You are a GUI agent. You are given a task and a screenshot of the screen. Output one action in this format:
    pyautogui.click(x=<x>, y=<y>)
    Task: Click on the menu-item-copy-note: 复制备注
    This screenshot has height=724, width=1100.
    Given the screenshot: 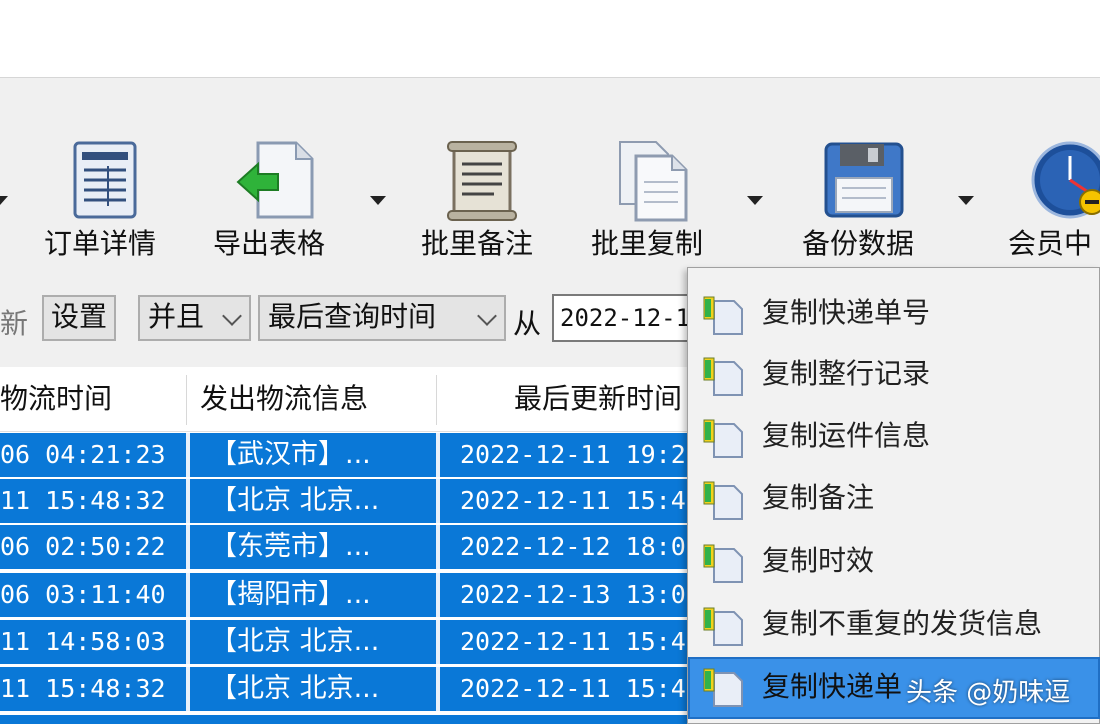 What is the action you would take?
    pyautogui.click(x=894, y=499)
    